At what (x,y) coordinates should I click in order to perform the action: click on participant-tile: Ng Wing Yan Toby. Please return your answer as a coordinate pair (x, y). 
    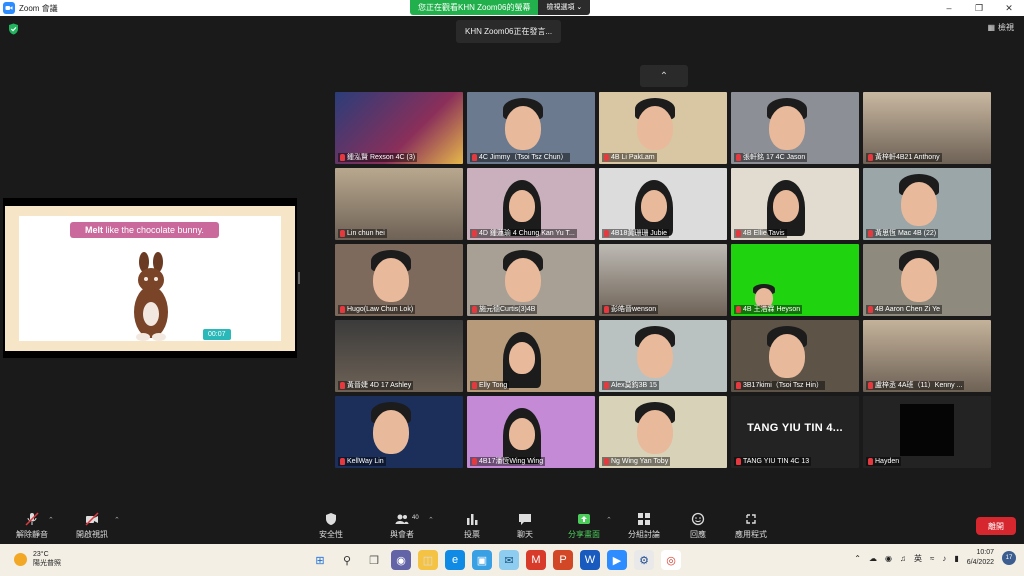
    Looking at the image, I should click on (663, 432).